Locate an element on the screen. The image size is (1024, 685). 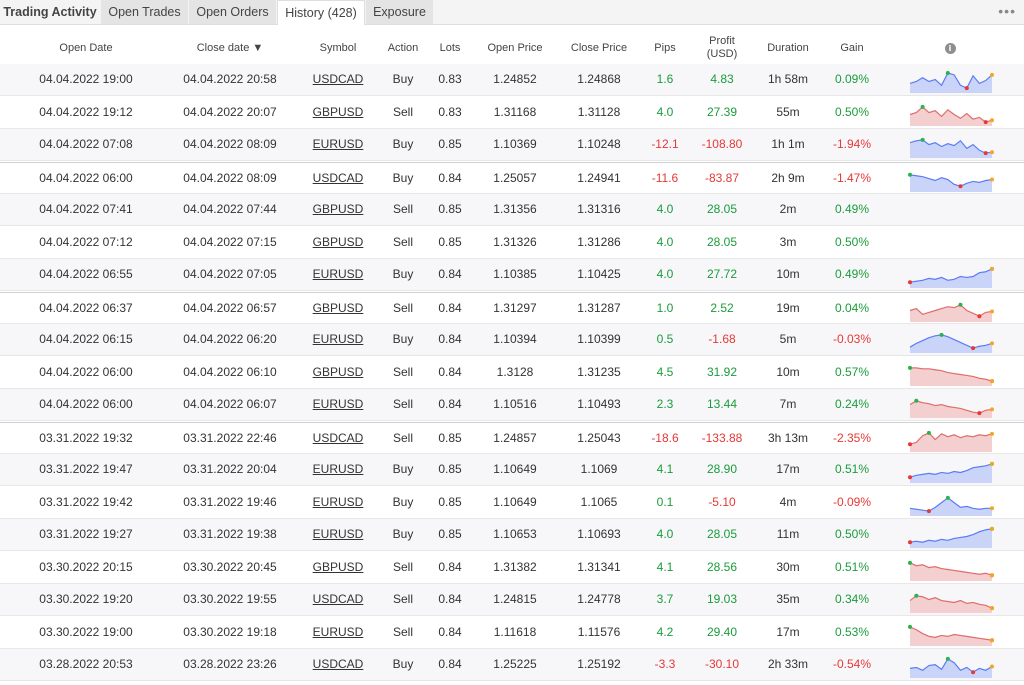
header-close-price: Close Price is located at coordinates (599, 48).